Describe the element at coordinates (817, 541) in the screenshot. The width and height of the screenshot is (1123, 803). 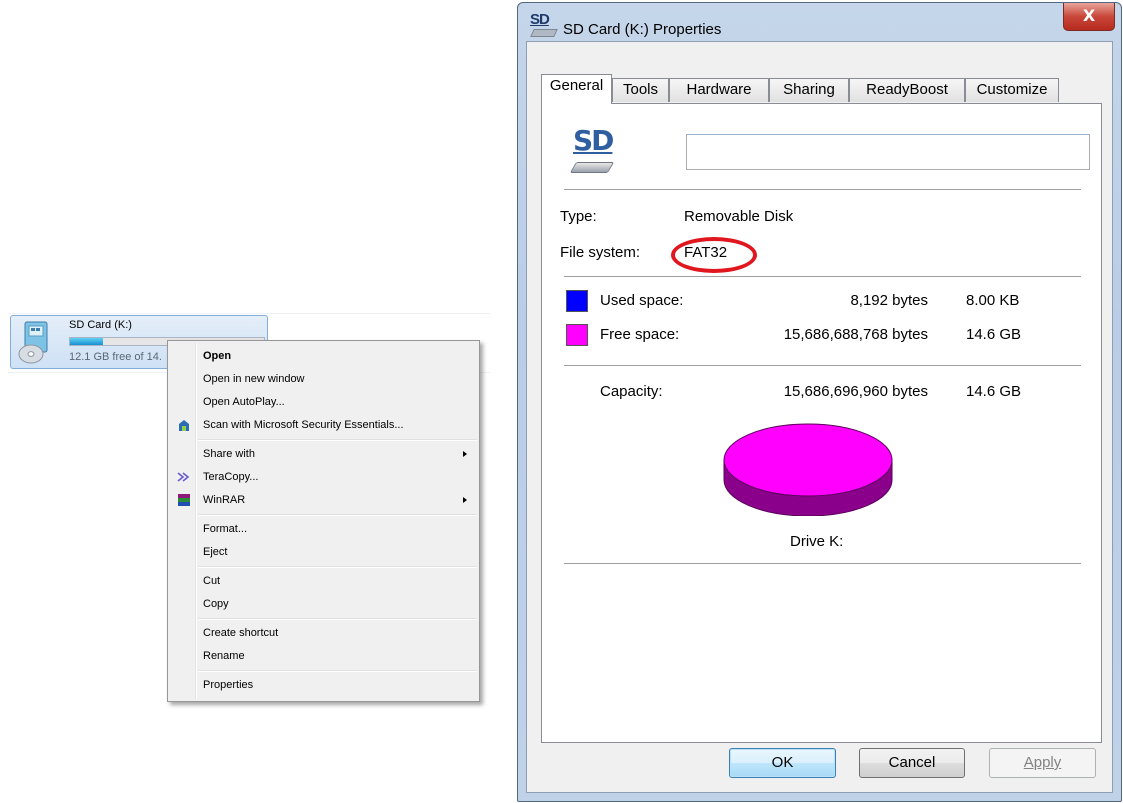
I see `drive-caption: Drive K:` at that location.